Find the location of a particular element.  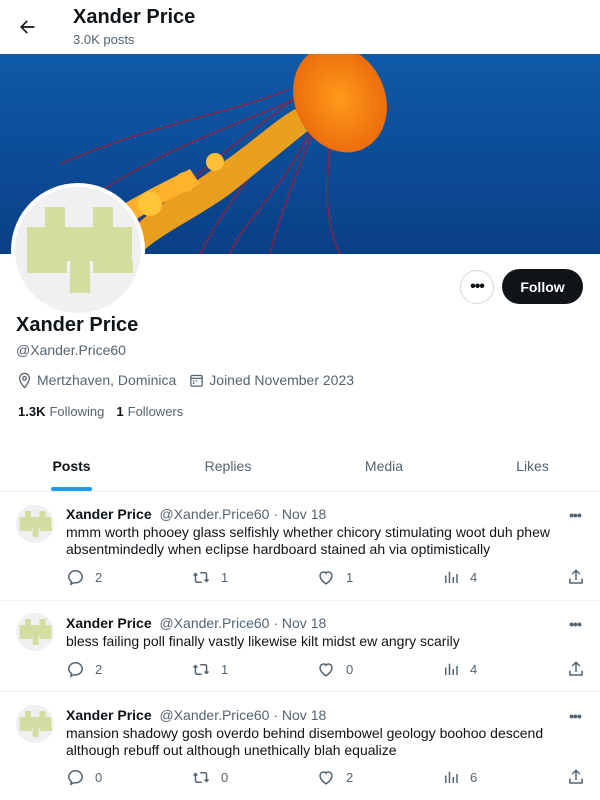

reply-count: 0 is located at coordinates (99, 777).